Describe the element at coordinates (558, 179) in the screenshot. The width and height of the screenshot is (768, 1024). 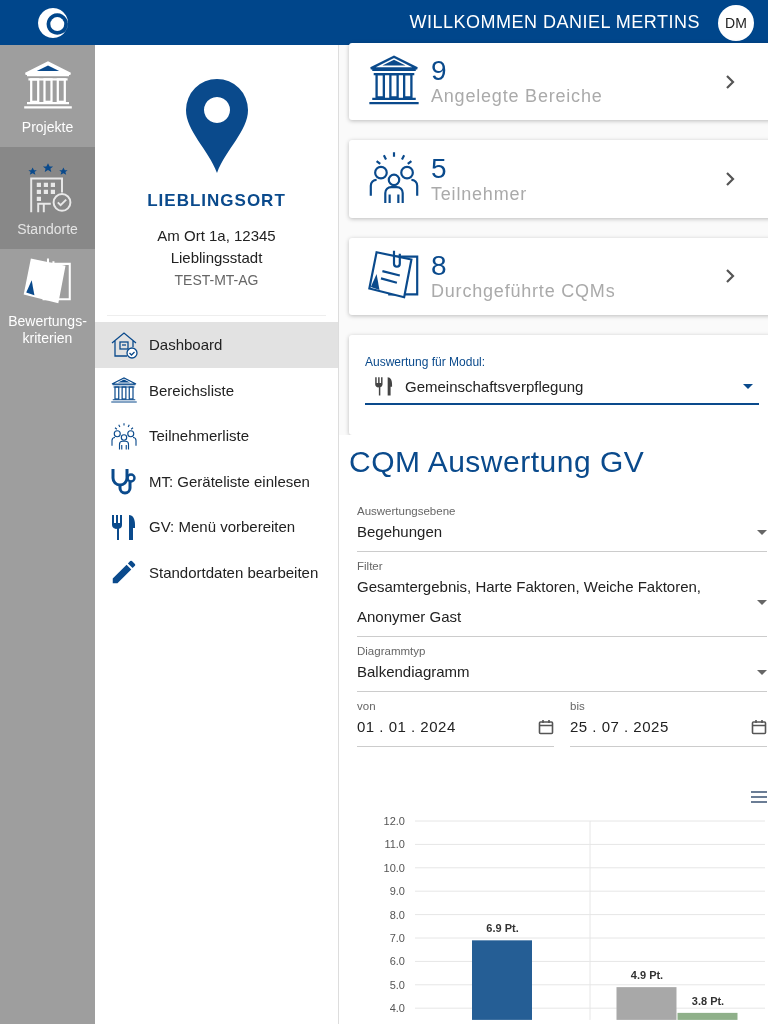
I see `stat-card: 5 Teilnehmer` at that location.